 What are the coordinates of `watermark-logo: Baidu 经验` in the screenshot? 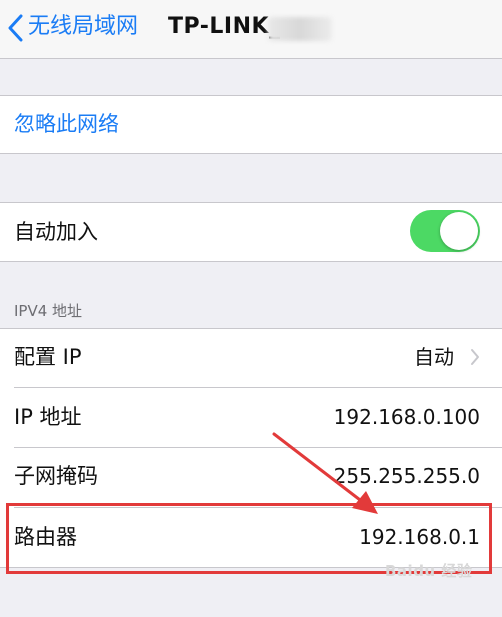 It's located at (429, 571).